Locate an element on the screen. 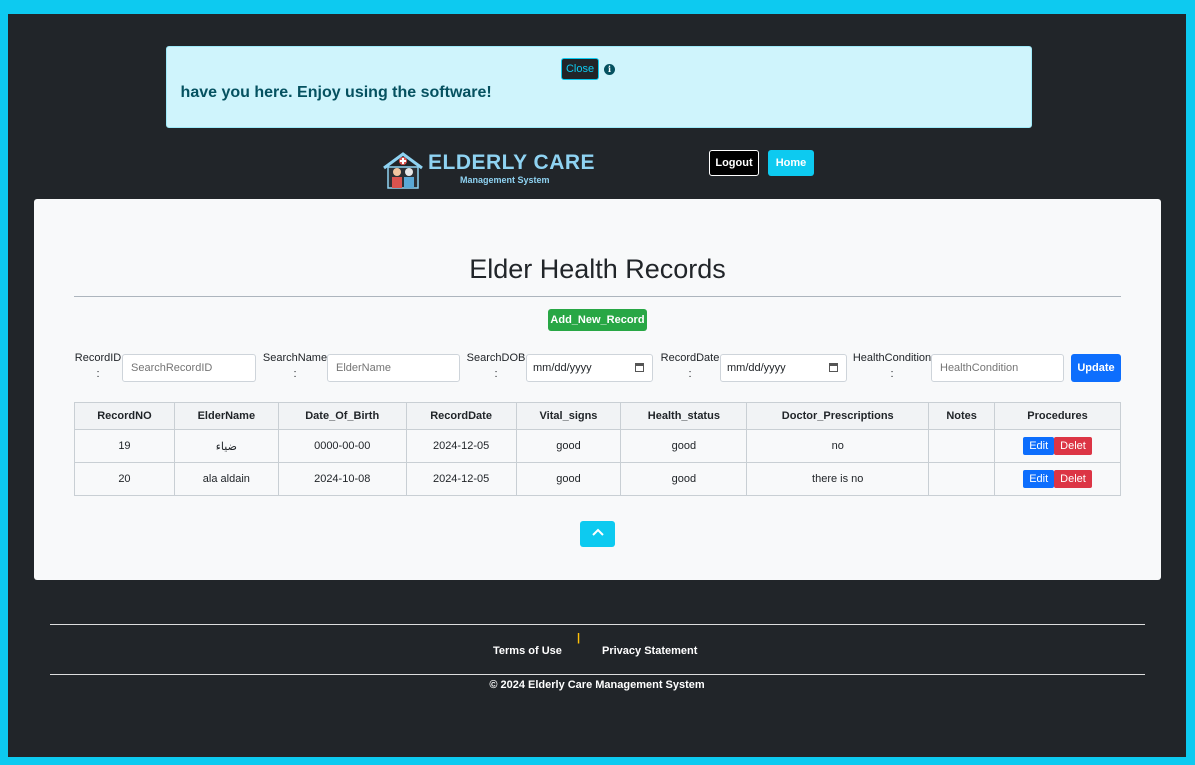 This screenshot has height=765, width=1195. footer-divider-top is located at coordinates (597, 624).